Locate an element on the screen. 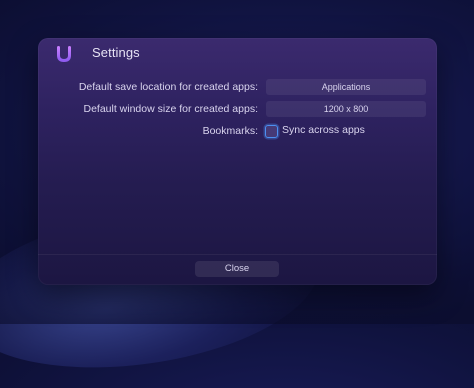 This screenshot has height=388, width=474. footer-divider is located at coordinates (237, 254).